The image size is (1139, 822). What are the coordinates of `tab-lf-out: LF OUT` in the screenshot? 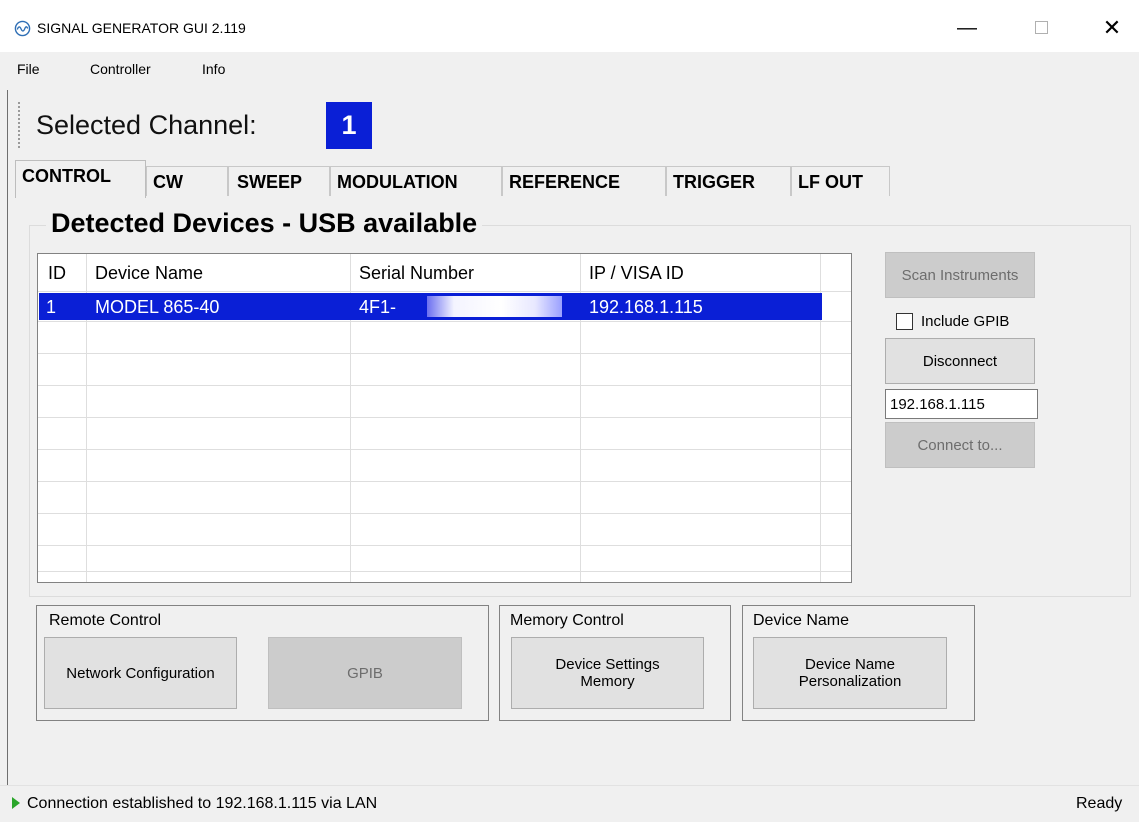 It's located at (840, 181).